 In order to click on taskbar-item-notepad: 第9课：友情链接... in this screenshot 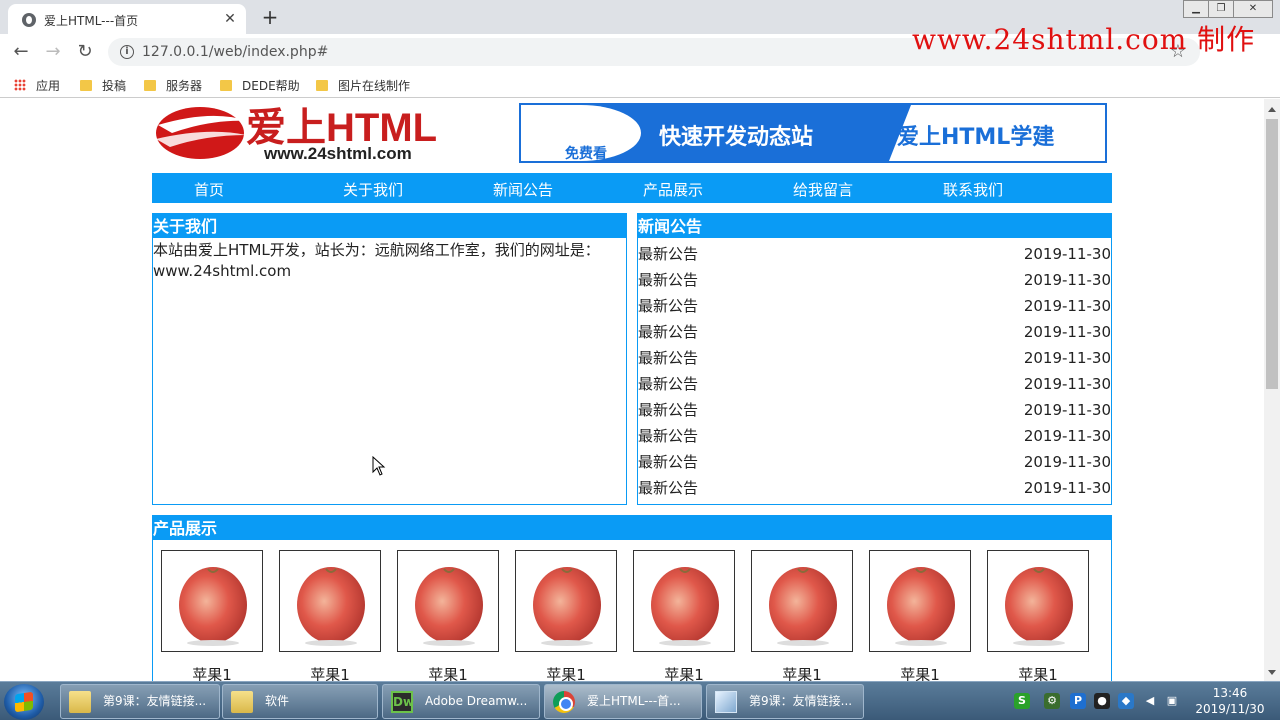, I will do `click(785, 701)`.